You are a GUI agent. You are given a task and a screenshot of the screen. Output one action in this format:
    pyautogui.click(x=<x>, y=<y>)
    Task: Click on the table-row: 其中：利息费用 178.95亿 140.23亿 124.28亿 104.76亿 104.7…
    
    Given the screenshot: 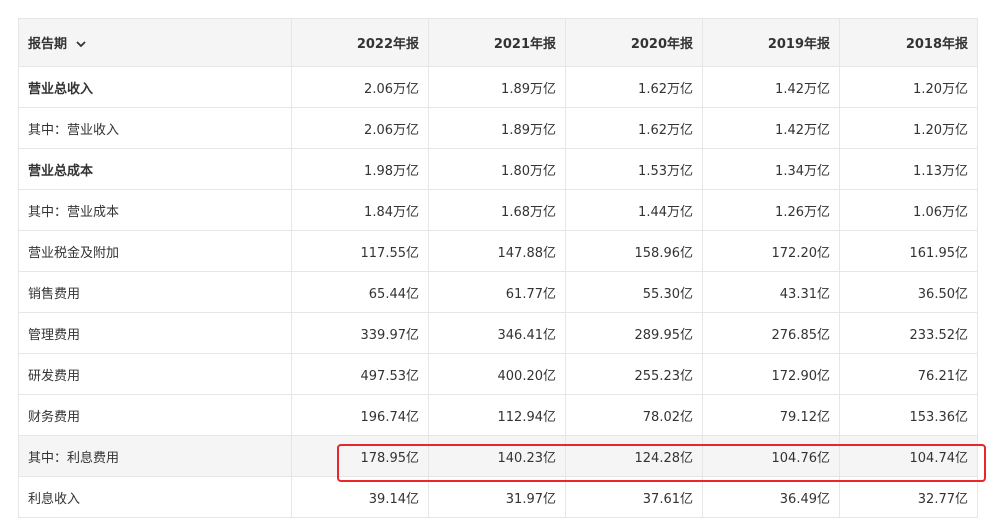 What is the action you would take?
    pyautogui.click(x=498, y=456)
    